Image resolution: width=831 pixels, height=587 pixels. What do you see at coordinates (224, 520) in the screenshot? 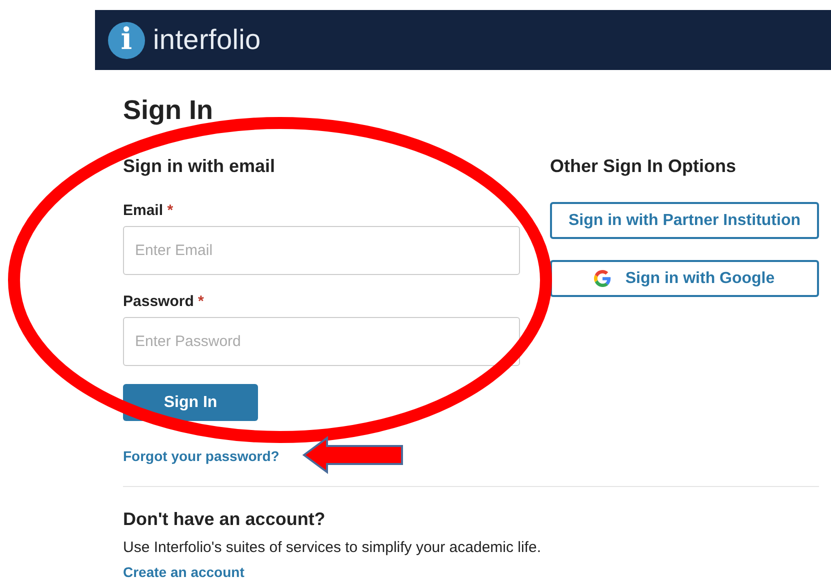
I see `section-heading: Don't have an account?` at bounding box center [224, 520].